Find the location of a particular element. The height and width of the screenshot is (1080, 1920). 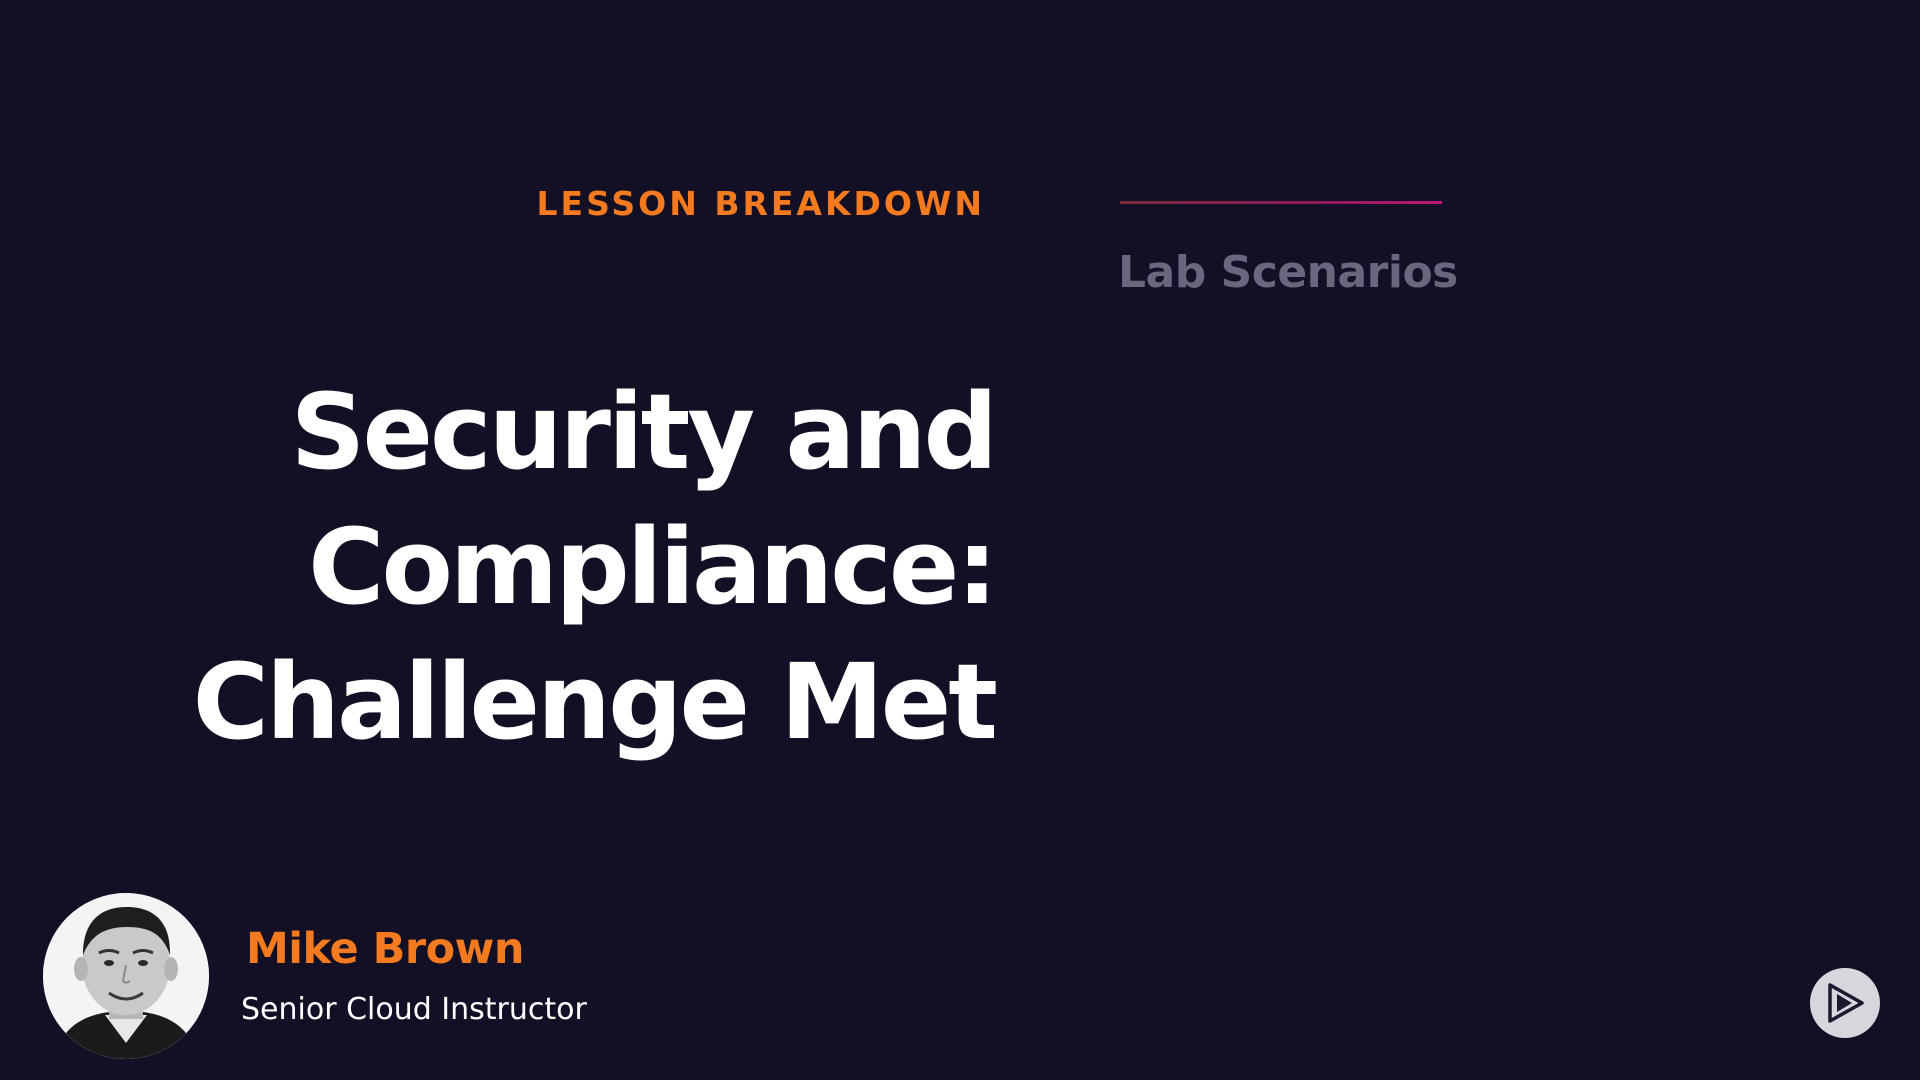

section-label: Lab Scenarios is located at coordinates (1288, 272).